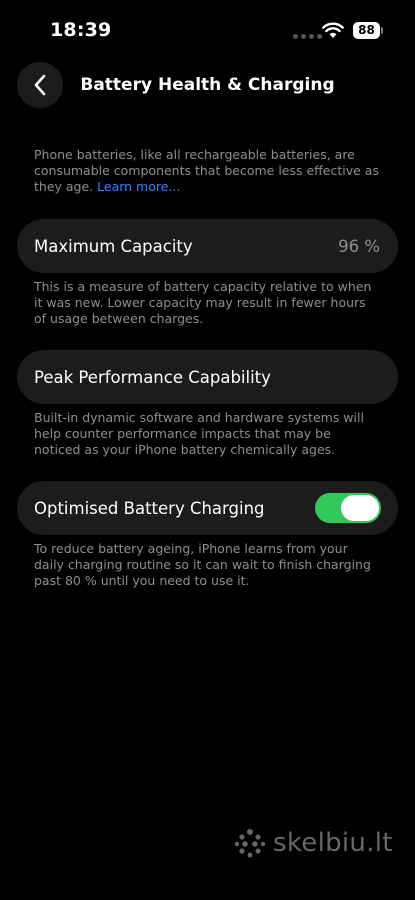 Image resolution: width=415 pixels, height=900 pixels. What do you see at coordinates (250, 843) in the screenshot?
I see `skelbiu-logo-icon` at bounding box center [250, 843].